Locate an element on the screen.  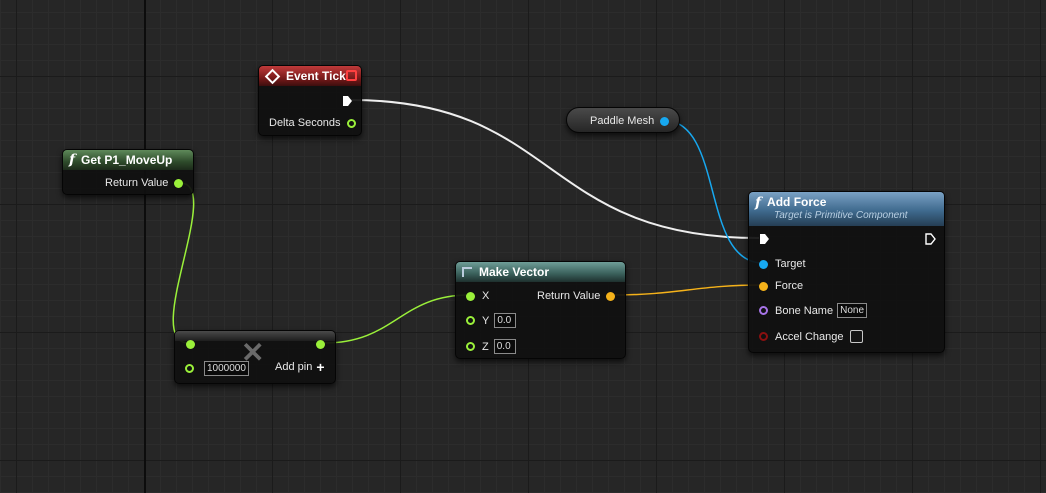
make-struct-icon is located at coordinates (467, 272).